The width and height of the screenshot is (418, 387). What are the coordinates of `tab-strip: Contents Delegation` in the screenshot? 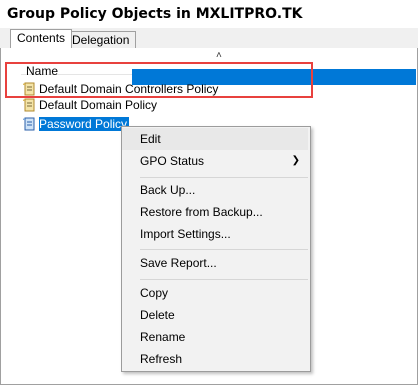 It's located at (209, 38).